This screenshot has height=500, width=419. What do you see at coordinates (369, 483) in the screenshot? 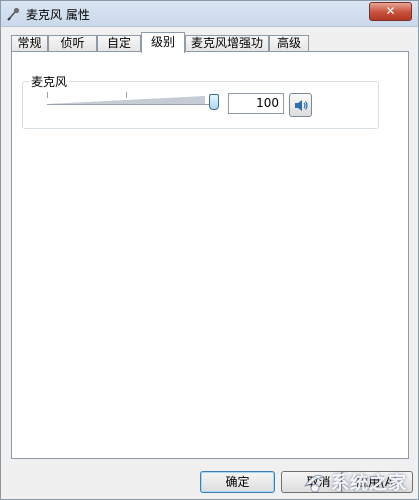
I see `watermark-text: 系统之家` at bounding box center [369, 483].